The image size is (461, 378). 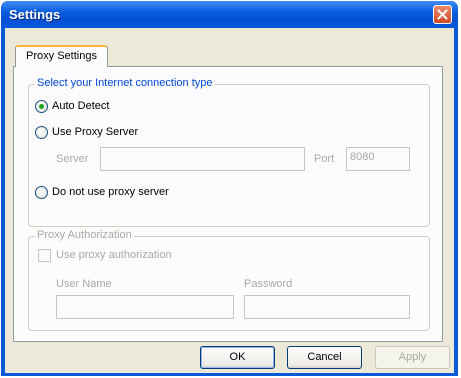 I want to click on apply-button: Apply, so click(x=412, y=357).